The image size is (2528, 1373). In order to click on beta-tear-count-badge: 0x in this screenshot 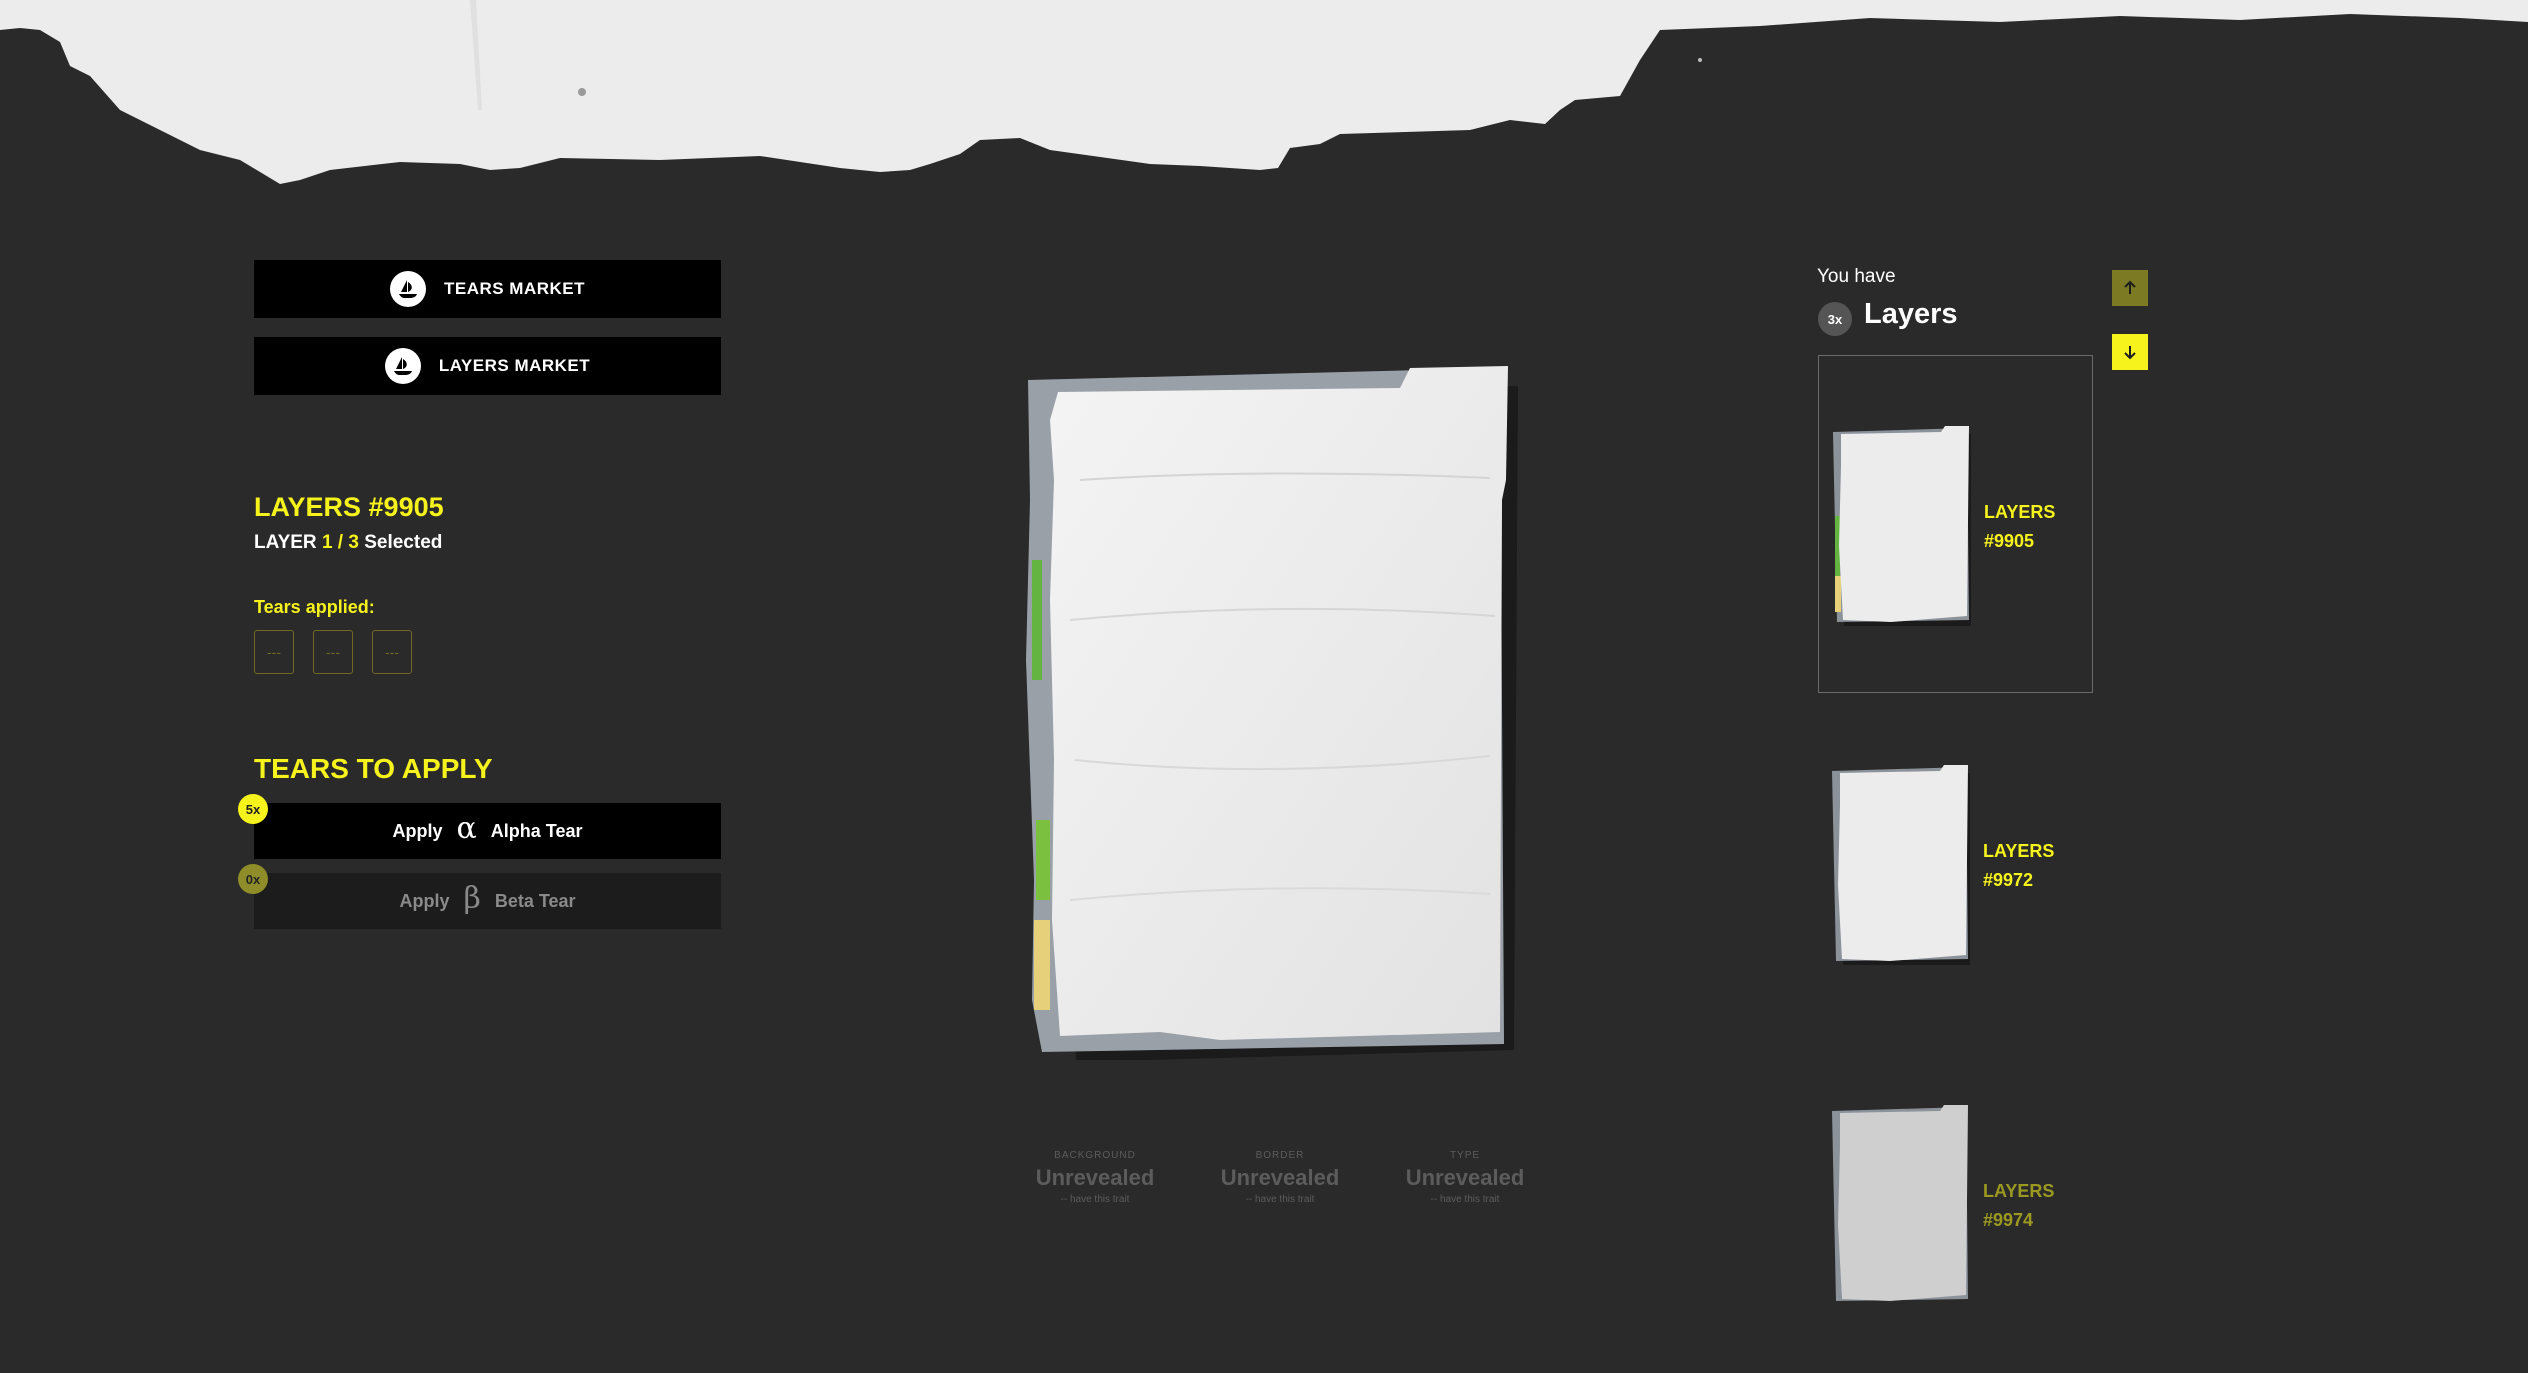, I will do `click(253, 879)`.